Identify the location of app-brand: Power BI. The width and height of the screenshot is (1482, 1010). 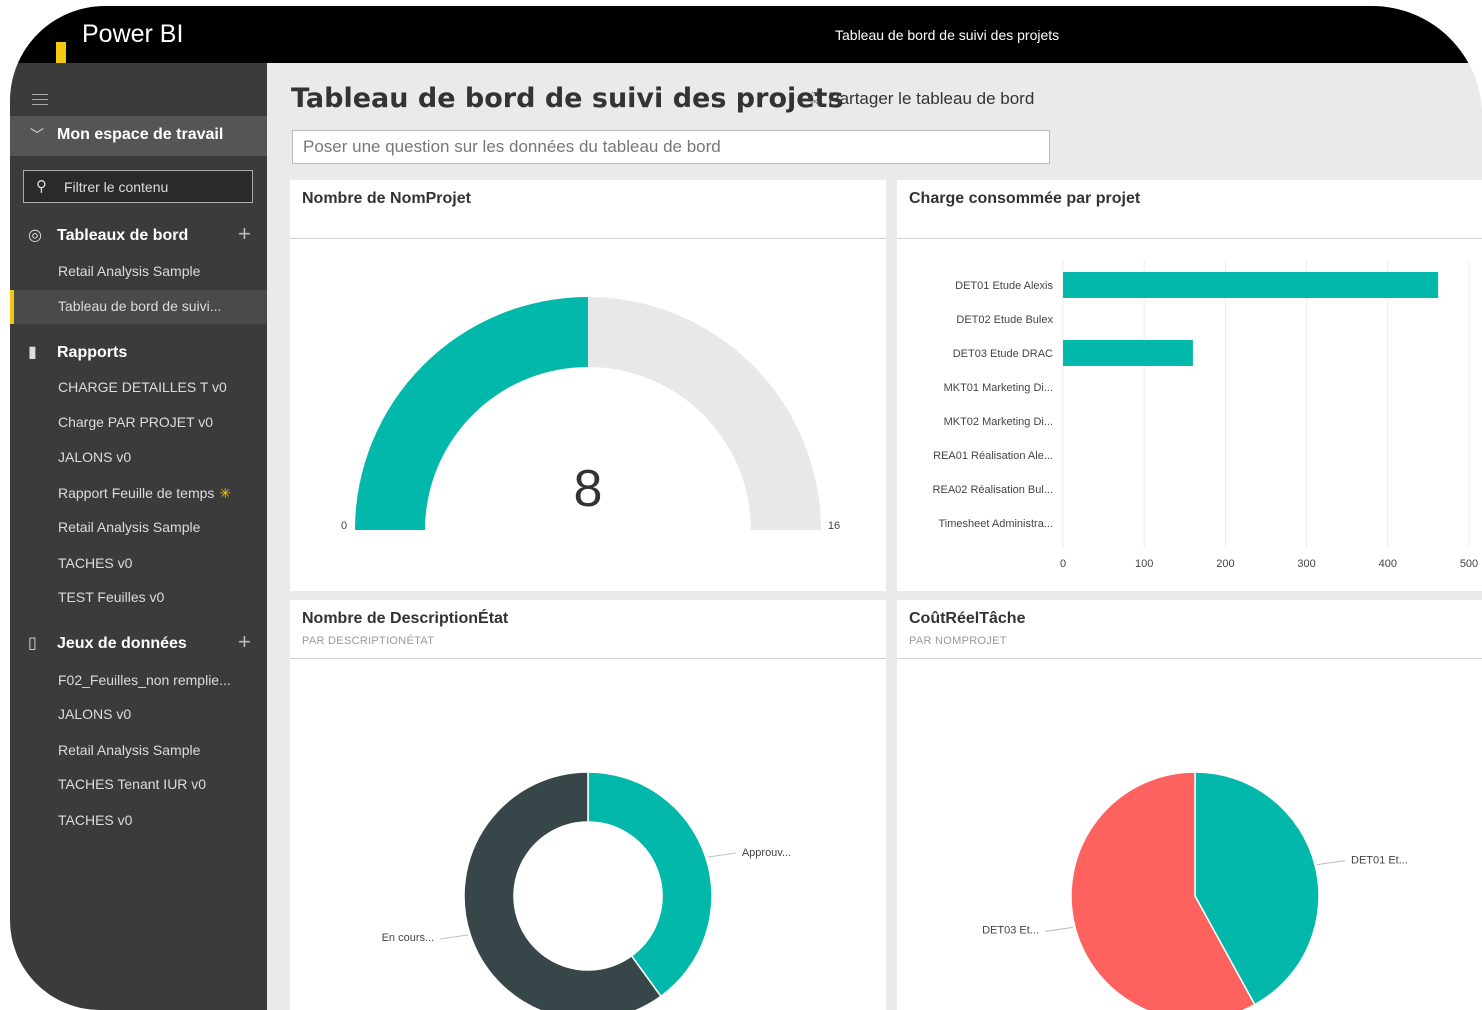
(132, 34).